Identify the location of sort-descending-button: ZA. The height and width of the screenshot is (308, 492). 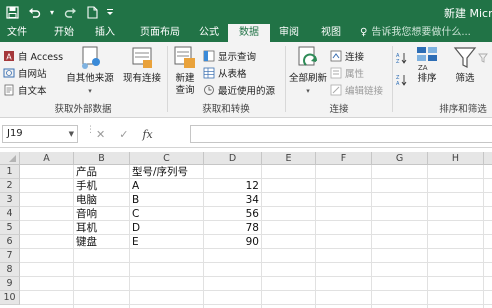
(403, 79).